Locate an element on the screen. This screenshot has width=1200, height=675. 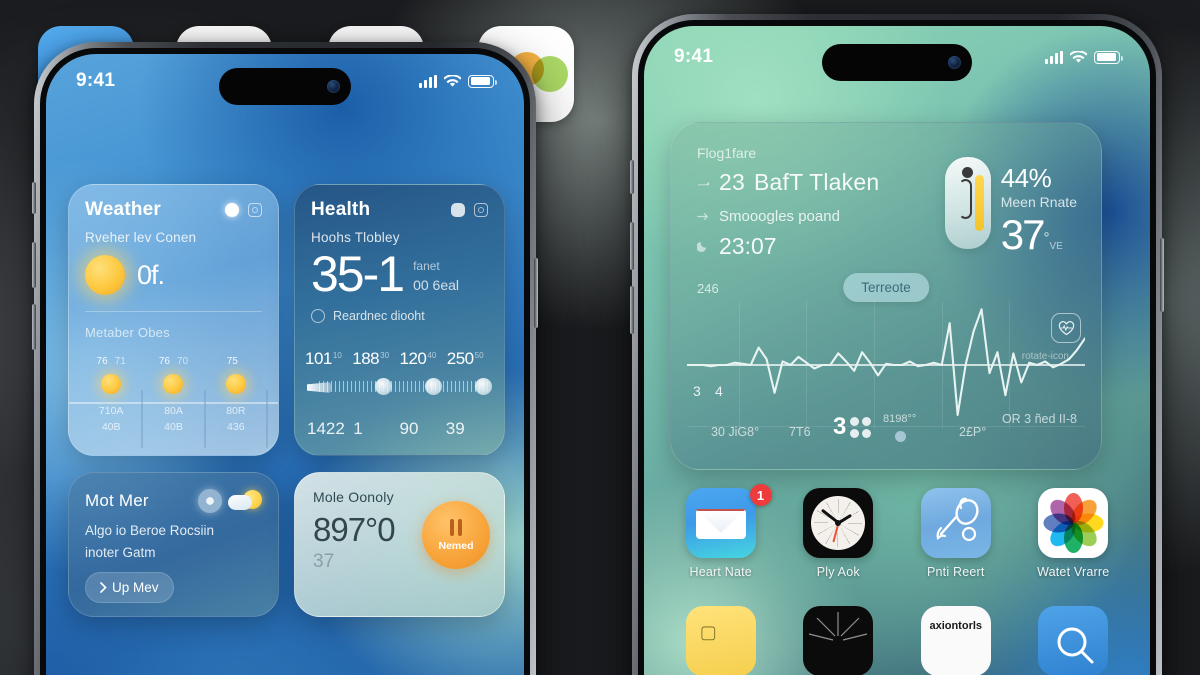
search-app-icon is located at coordinates (1073, 640).